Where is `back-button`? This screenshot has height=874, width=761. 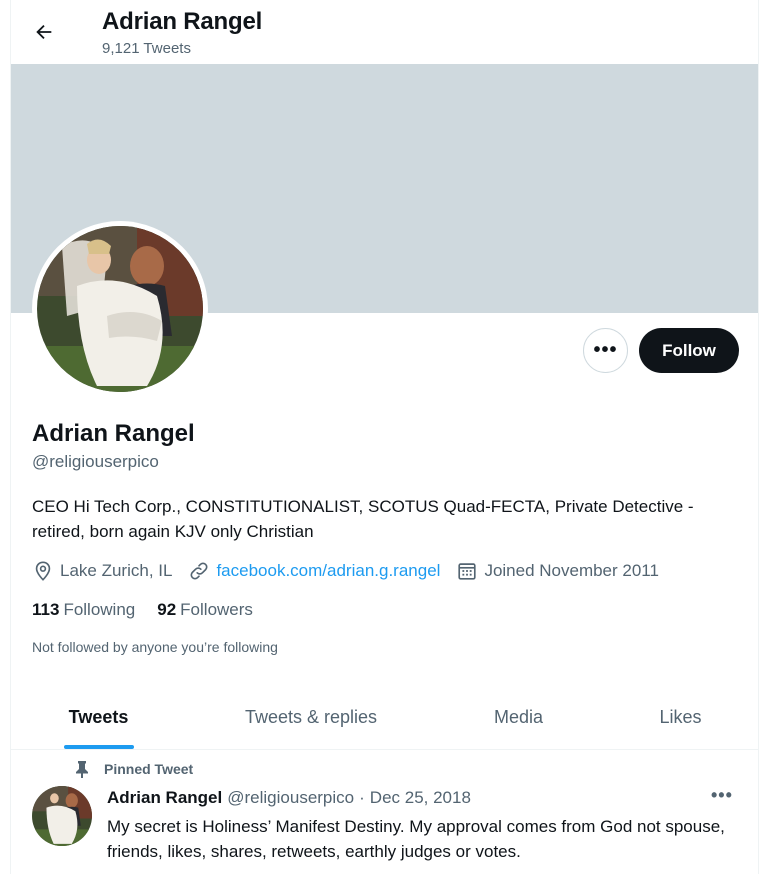
back-button is located at coordinates (44, 32).